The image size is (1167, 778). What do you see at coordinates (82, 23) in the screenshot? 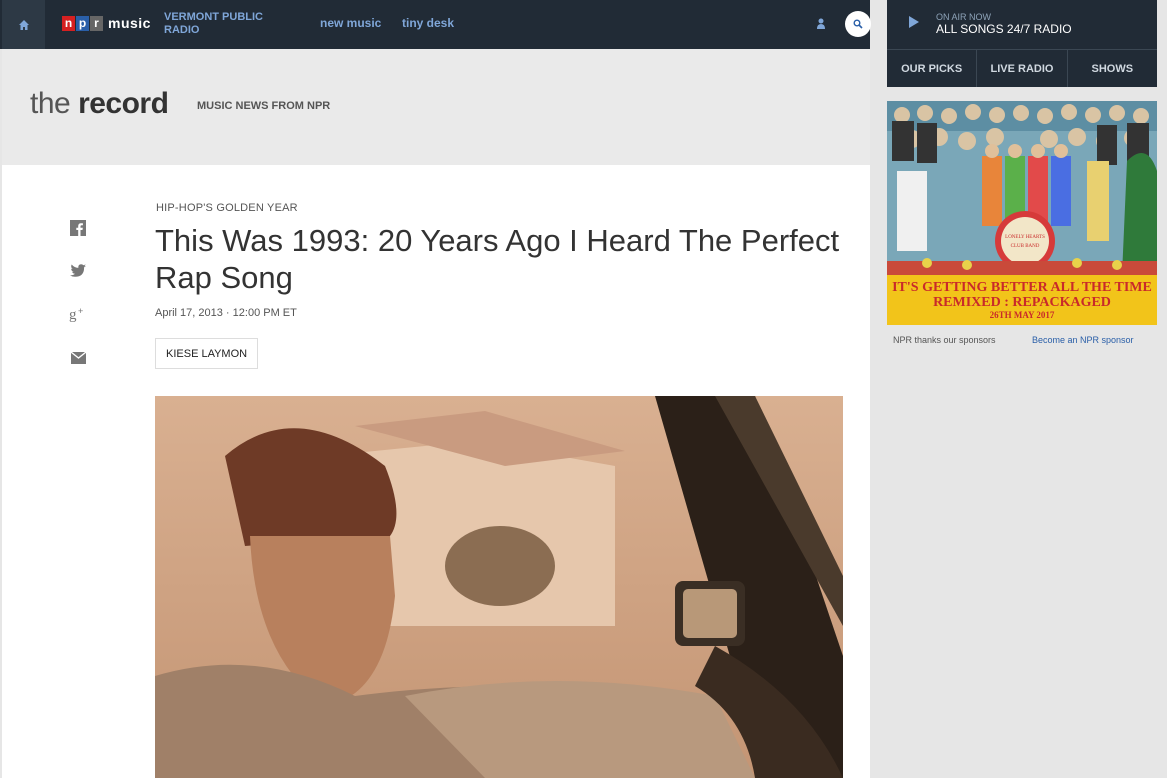
I see `logo-letter-p: p` at bounding box center [82, 23].